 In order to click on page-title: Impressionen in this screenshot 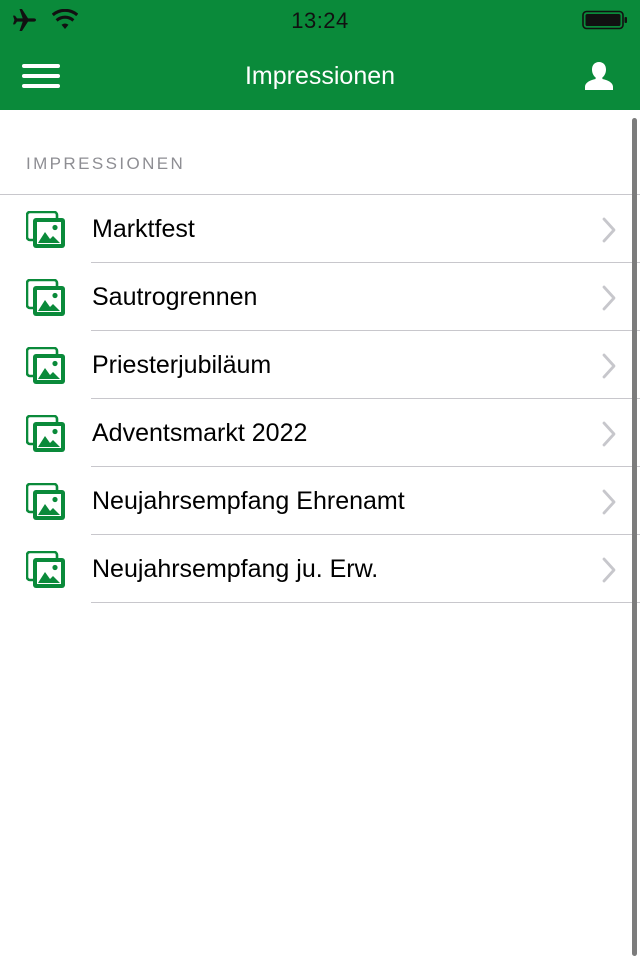, I will do `click(320, 76)`.